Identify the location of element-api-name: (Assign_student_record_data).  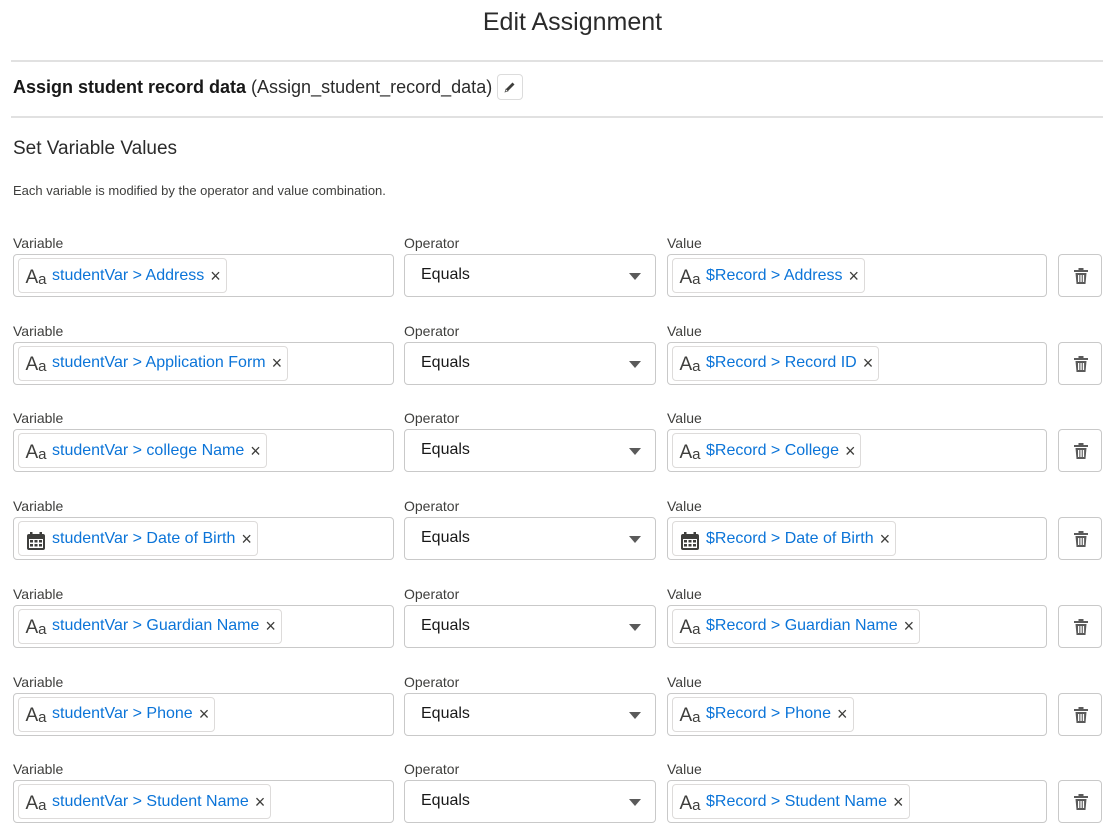
(372, 86).